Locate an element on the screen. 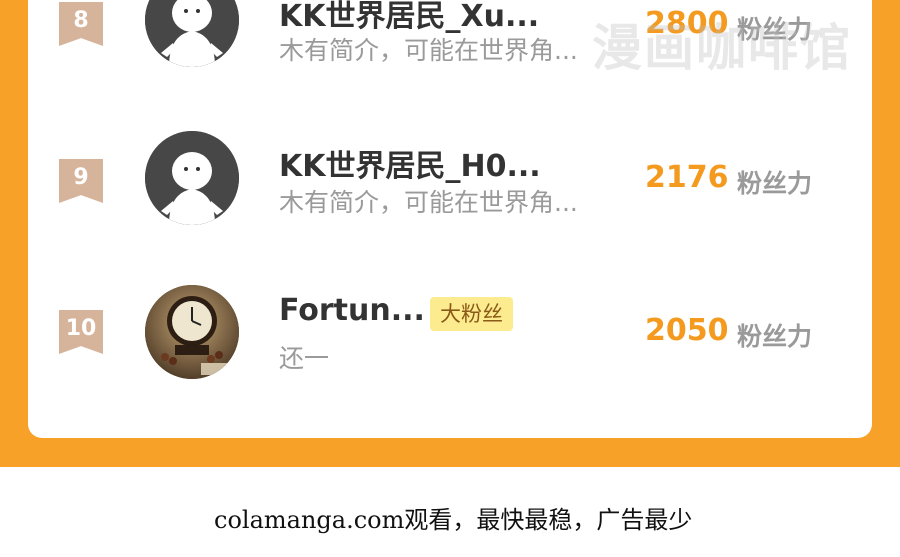  fans-count: 2176 is located at coordinates (687, 177).